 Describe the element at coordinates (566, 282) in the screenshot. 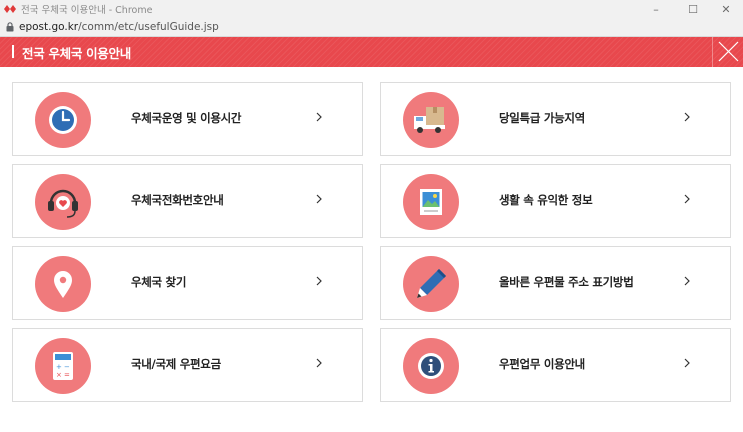

I see `card-label: 올바른 우편물 주소 표기방법` at that location.